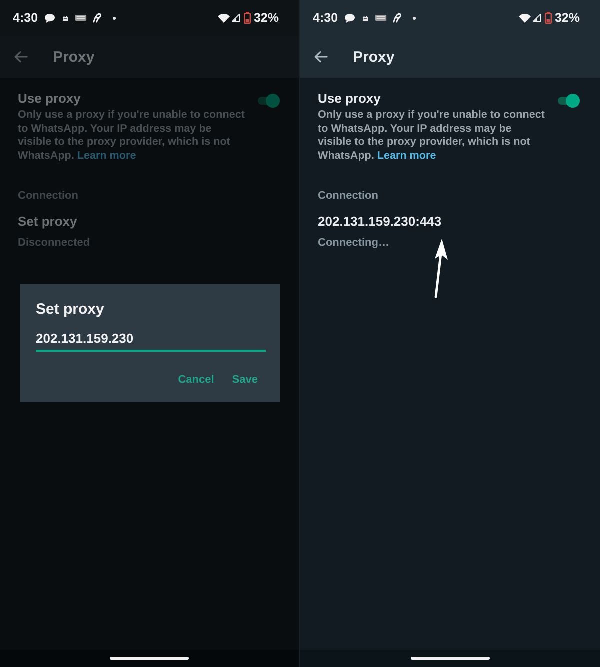 This screenshot has height=667, width=600. What do you see at coordinates (70, 310) in the screenshot?
I see `dialog-title: Set proxy` at bounding box center [70, 310].